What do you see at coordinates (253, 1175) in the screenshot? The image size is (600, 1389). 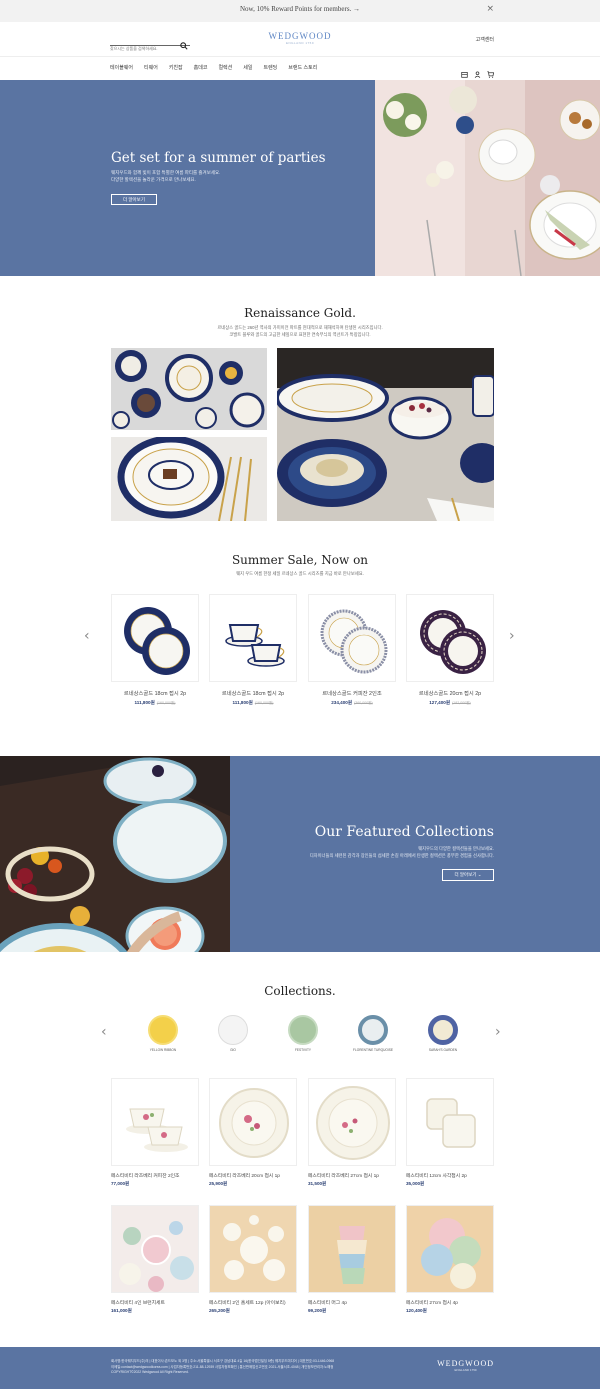 I see `product-name: 페스티비티 라즈베리 20cm 접시 1p` at bounding box center [253, 1175].